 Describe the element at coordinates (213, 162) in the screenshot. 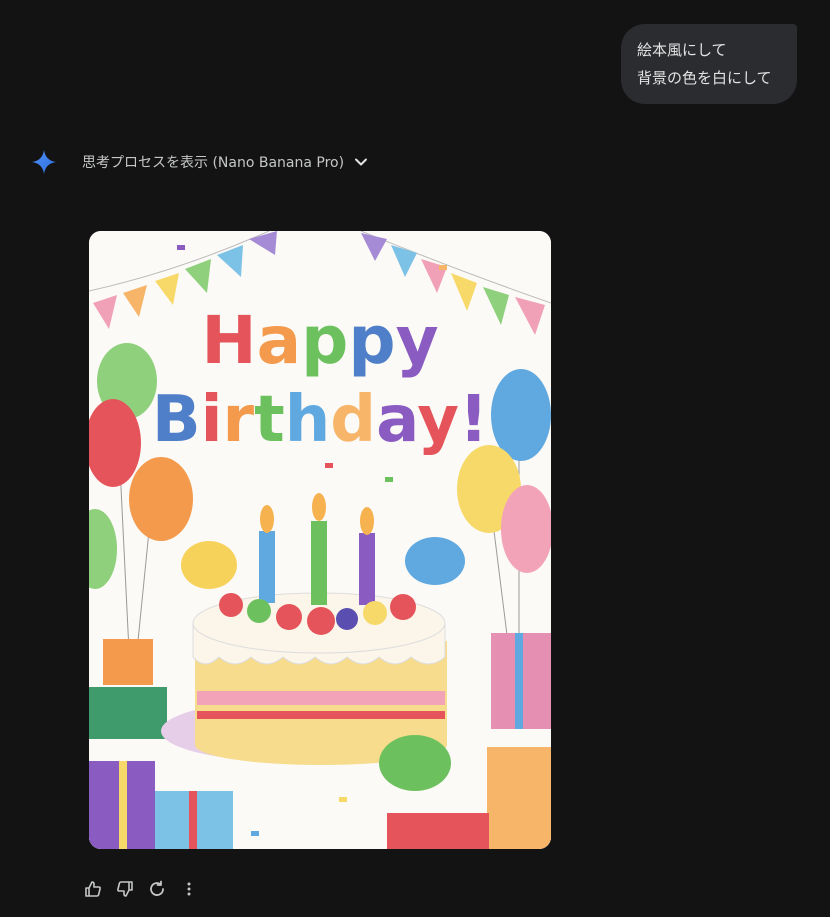

I see `show-thinking-toggle: 思考プロセスを表示 (Nano Banana Pro)` at that location.